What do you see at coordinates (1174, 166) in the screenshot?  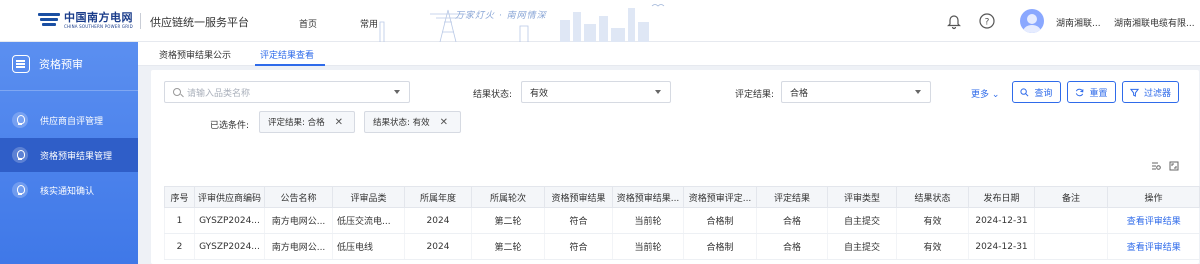 I see `fullscreen-icon` at bounding box center [1174, 166].